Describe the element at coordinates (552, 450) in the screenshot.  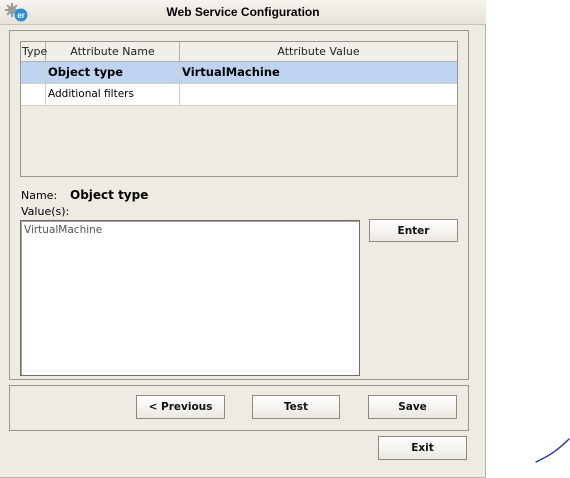
I see `pen-stroke-annotation` at that location.